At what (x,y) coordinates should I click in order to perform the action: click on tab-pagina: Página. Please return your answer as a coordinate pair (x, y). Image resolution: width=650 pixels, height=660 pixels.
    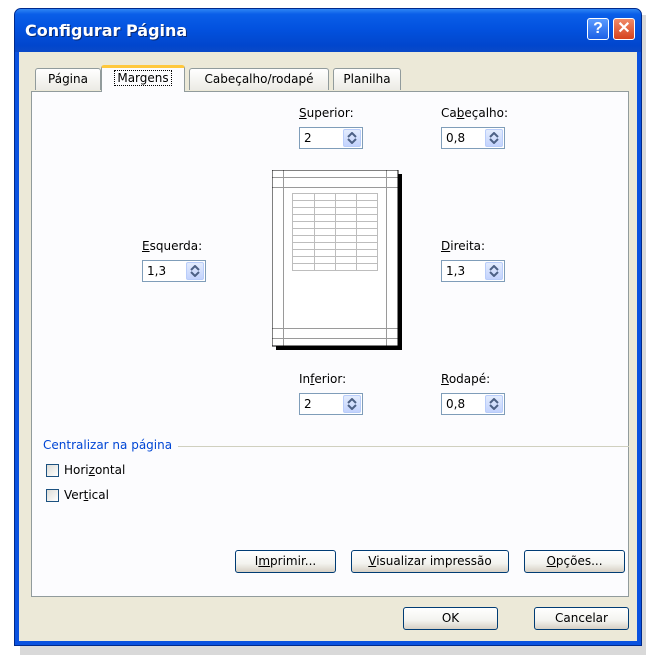
    Looking at the image, I should click on (68, 79).